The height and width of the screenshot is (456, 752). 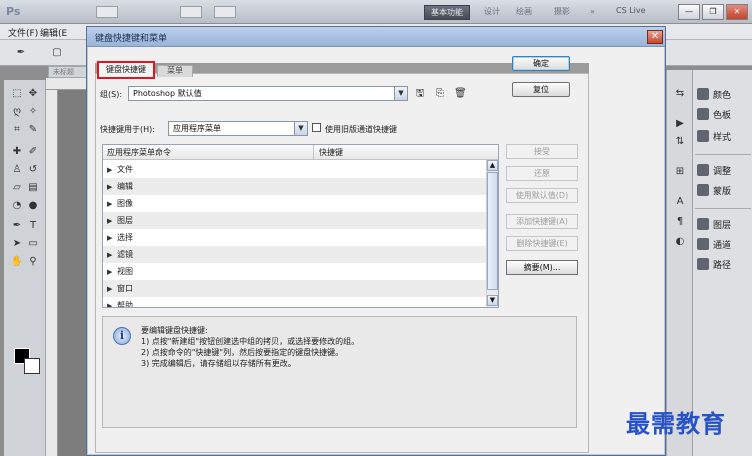 I want to click on table-scrollbar: ▲ ▼, so click(x=492, y=233).